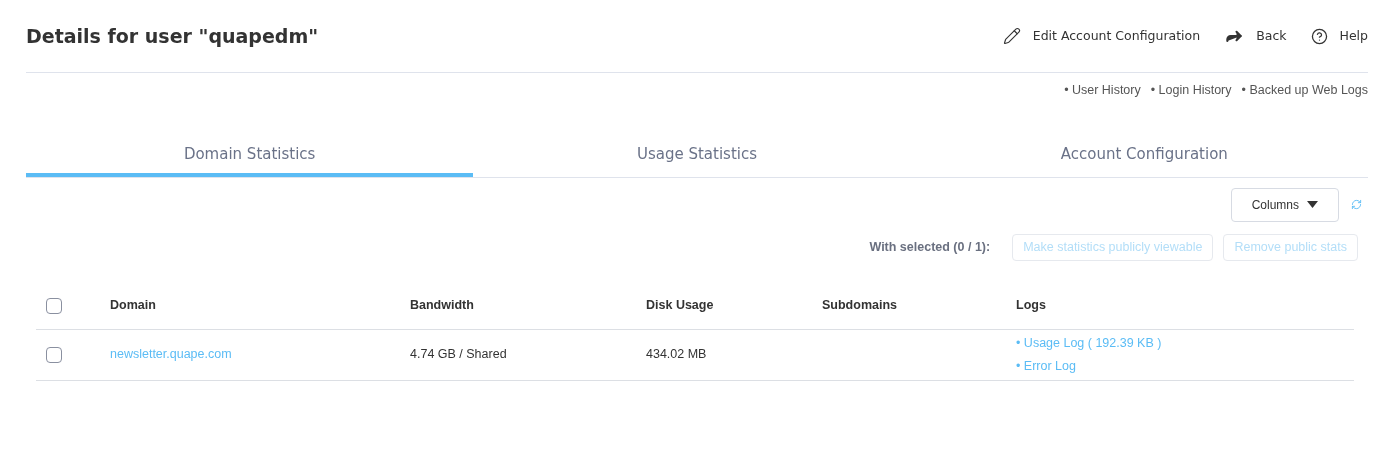  I want to click on action-link: Help, so click(1339, 36).